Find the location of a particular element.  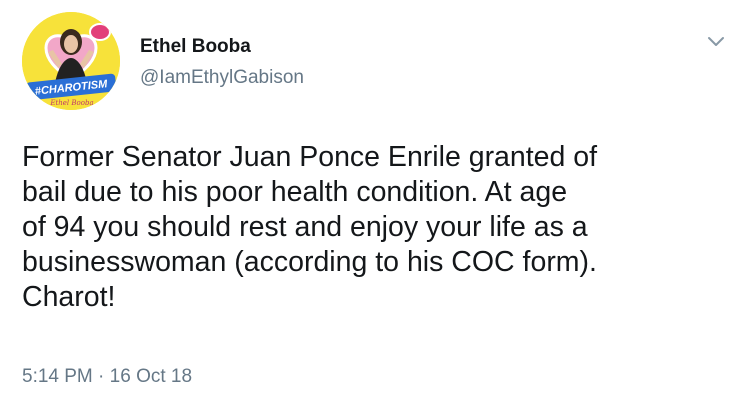

tweet-menu-button is located at coordinates (716, 41).